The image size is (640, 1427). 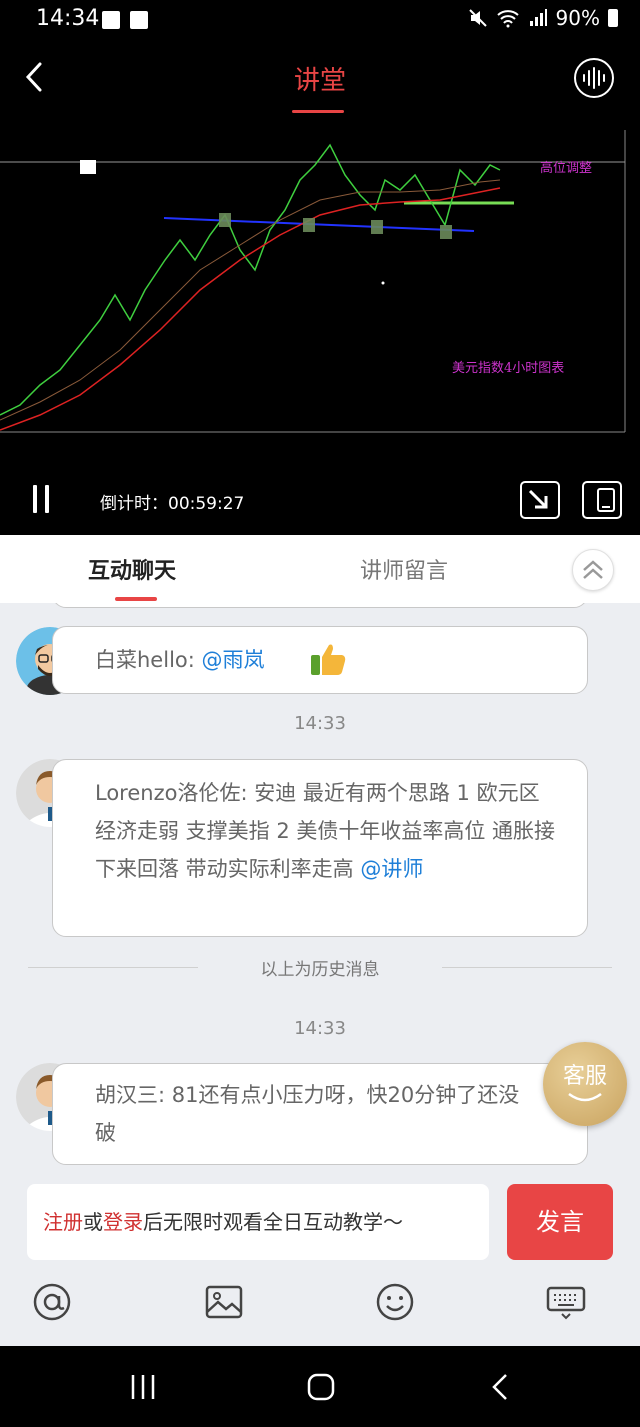 I want to click on signal-icon, so click(x=538, y=17).